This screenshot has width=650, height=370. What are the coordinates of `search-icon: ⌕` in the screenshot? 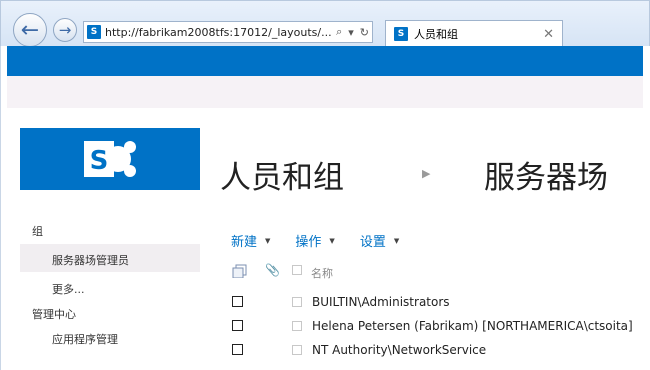 It's located at (339, 32).